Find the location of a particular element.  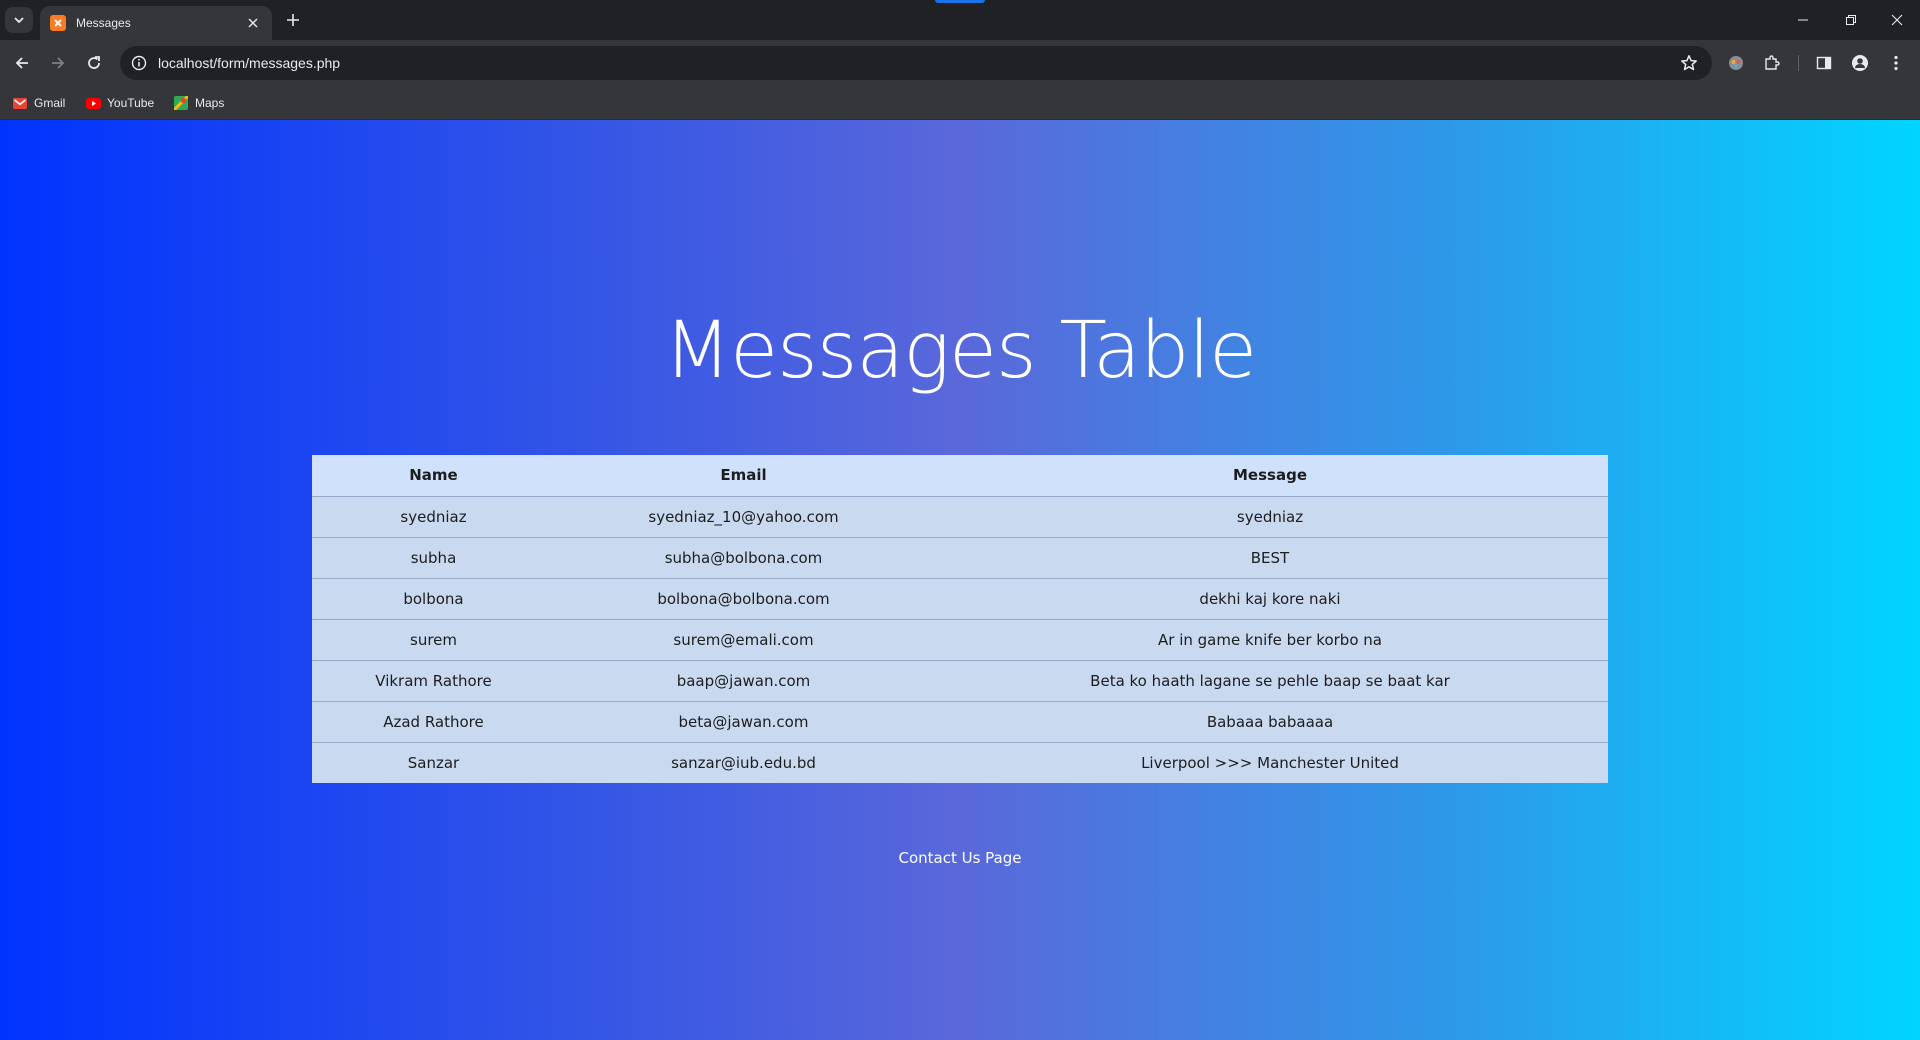

maps-icon is located at coordinates (181, 103).